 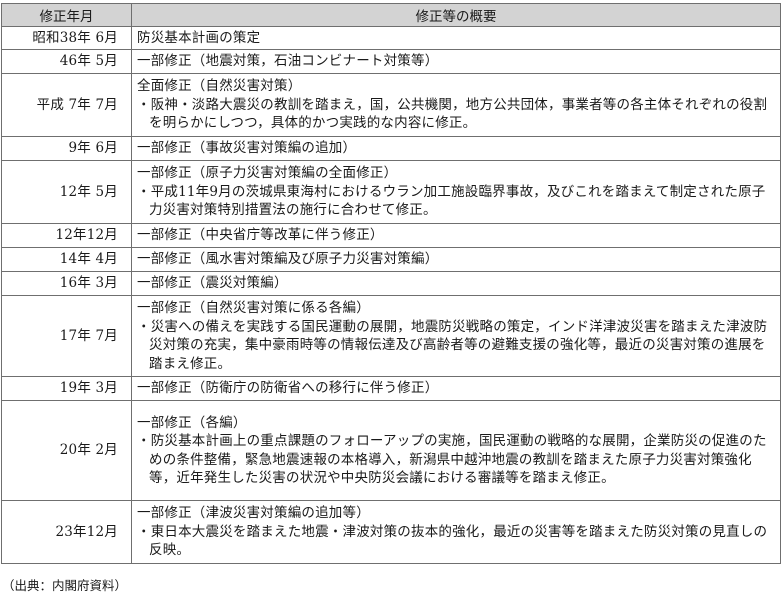 What do you see at coordinates (219, 86) in the screenshot?
I see `revision-title: 全面修正（自然災害対策）` at bounding box center [219, 86].